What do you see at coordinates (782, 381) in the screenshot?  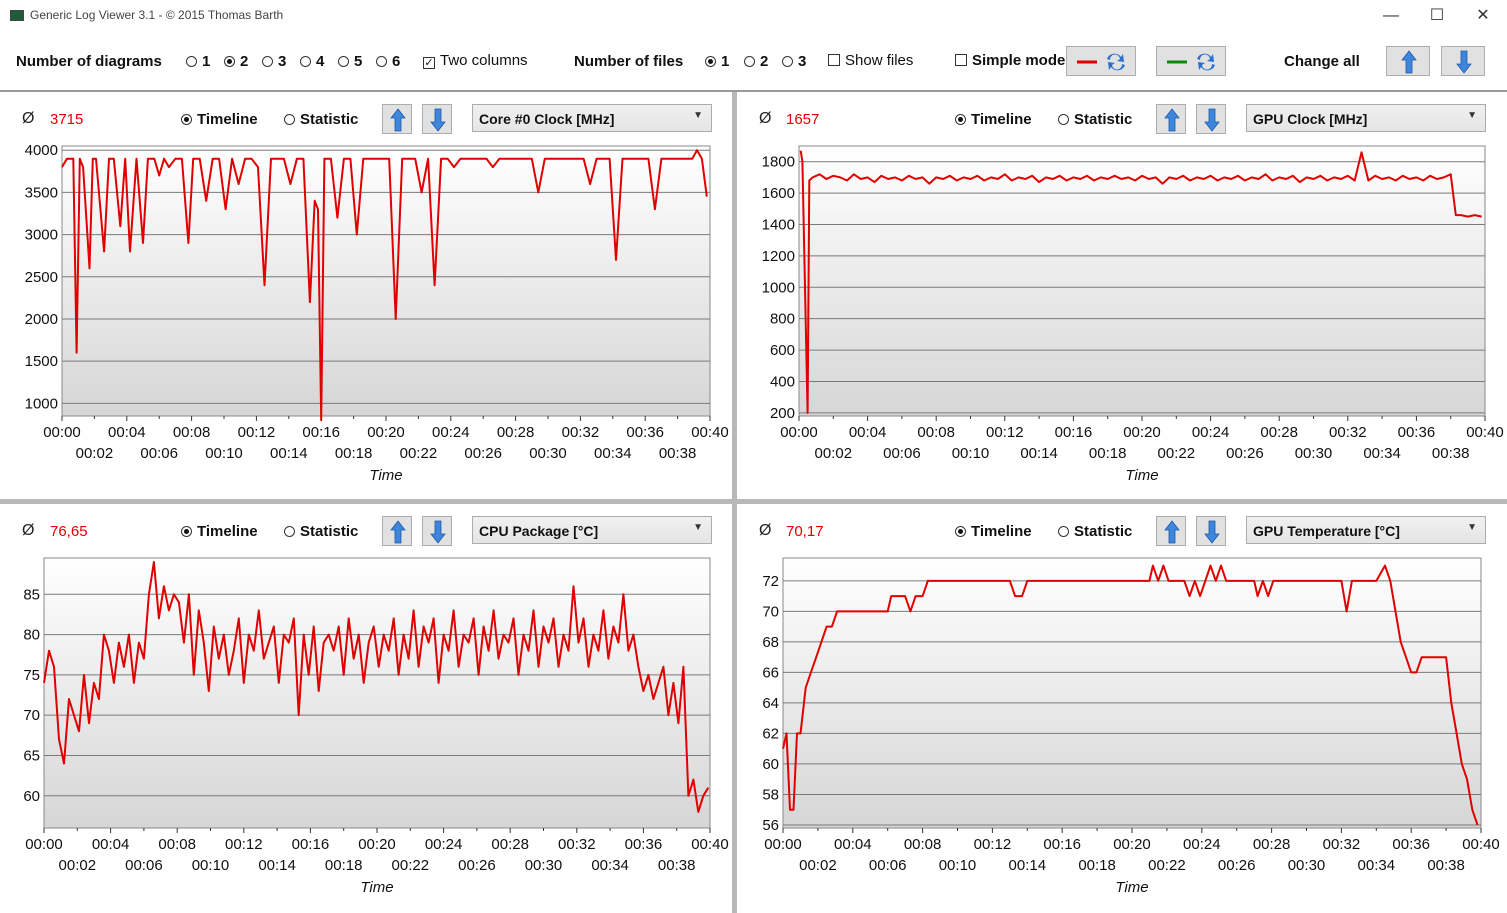 I see `y-tick-label: 400` at bounding box center [782, 381].